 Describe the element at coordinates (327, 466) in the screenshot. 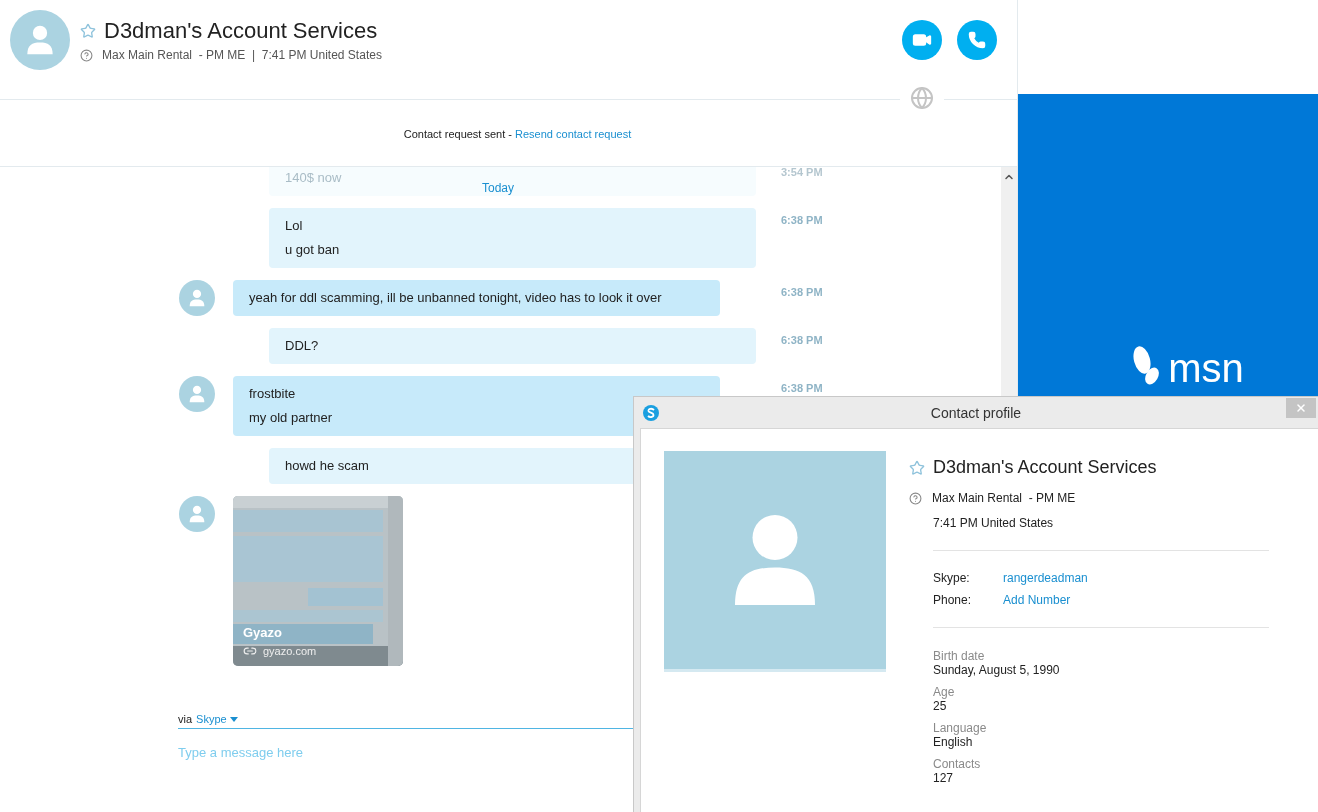

I see `message-text: howd he scam` at that location.